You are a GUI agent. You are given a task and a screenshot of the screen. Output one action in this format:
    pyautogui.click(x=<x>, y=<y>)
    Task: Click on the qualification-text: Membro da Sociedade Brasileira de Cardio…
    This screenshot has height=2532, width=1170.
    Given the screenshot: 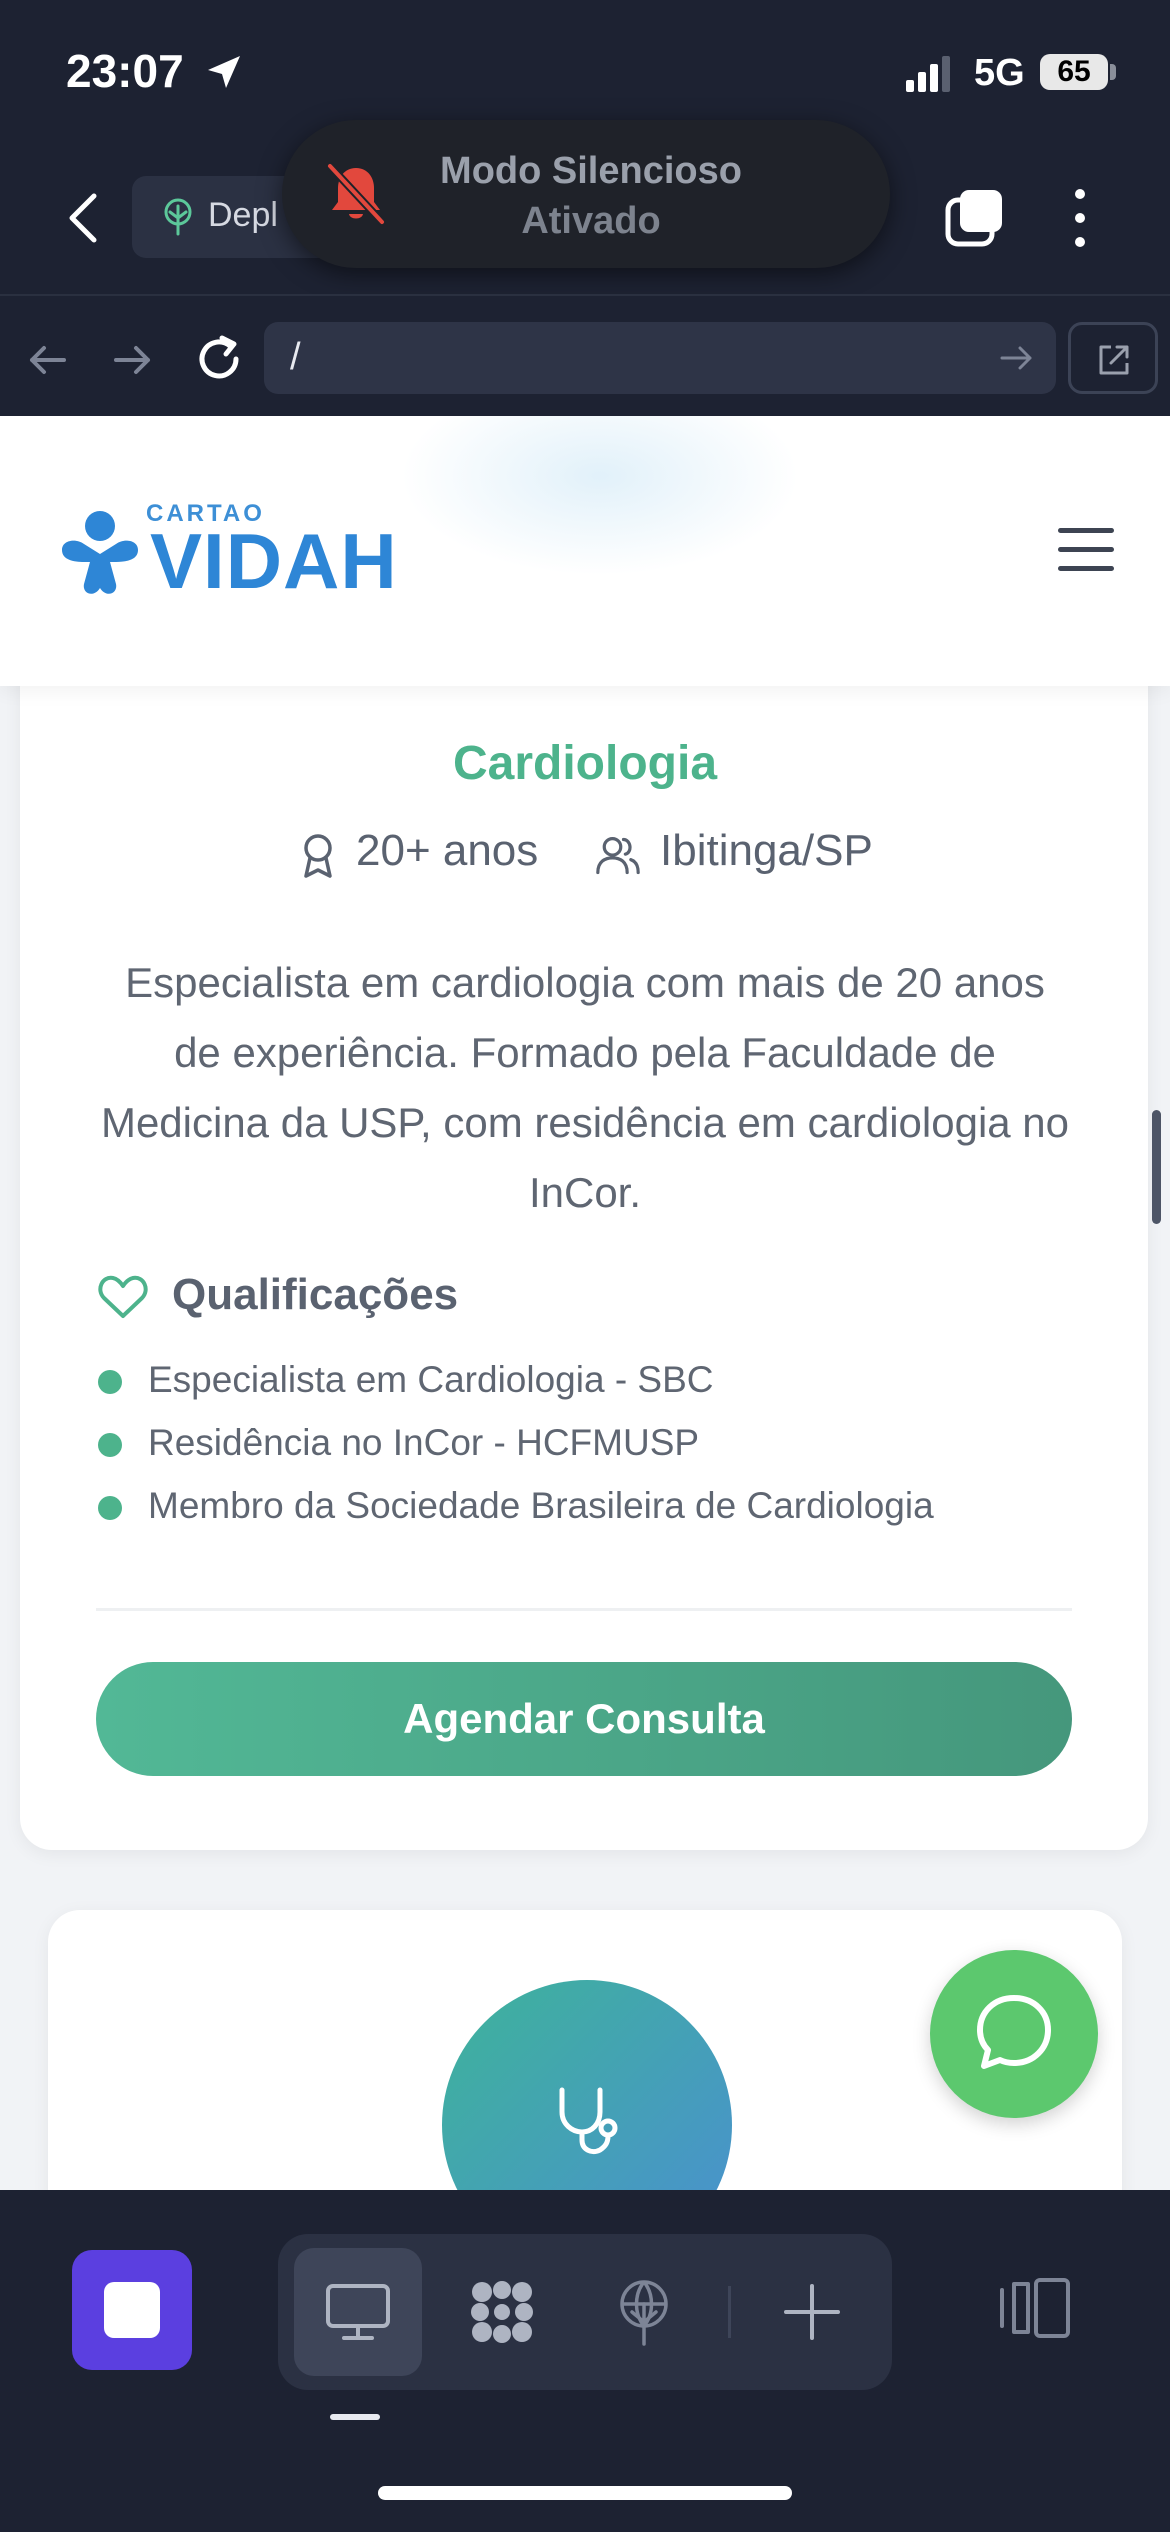 What is the action you would take?
    pyautogui.click(x=541, y=1505)
    